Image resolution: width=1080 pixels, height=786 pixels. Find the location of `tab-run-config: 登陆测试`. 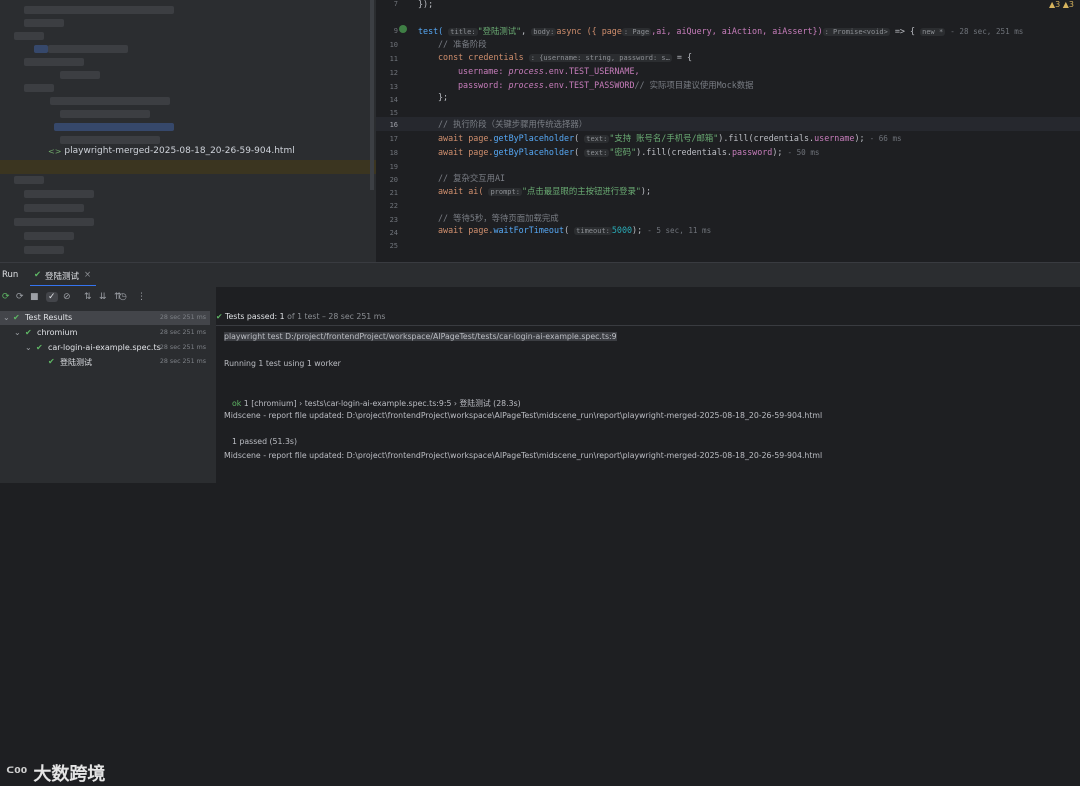

tab-run-config: 登陆测试 is located at coordinates (62, 276).